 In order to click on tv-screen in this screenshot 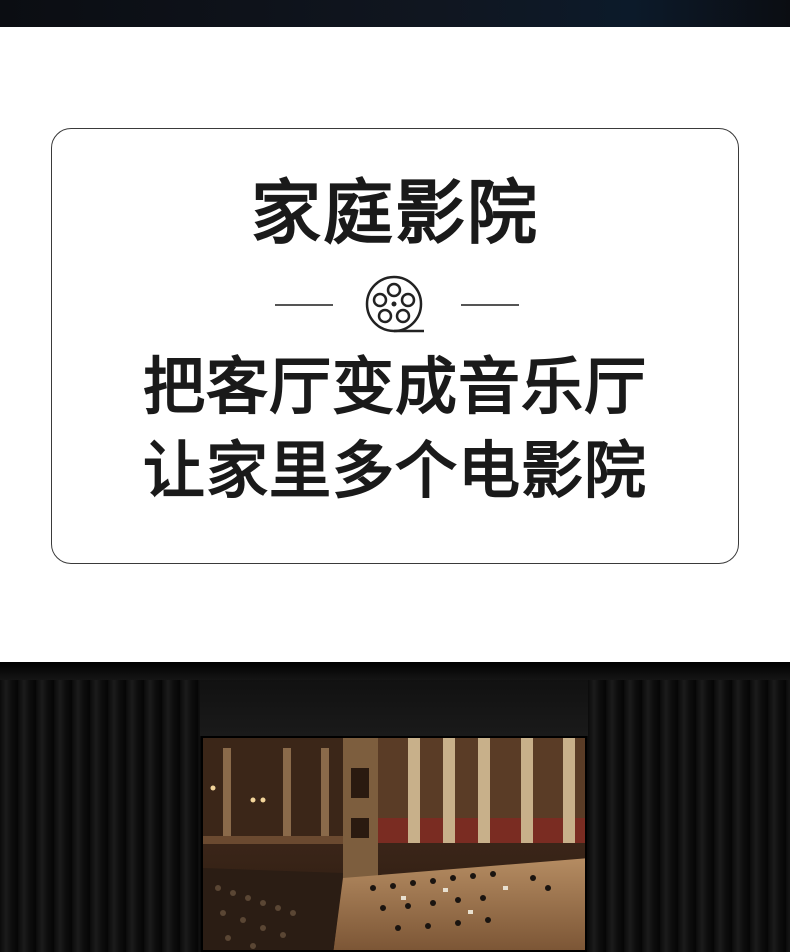, I will do `click(394, 844)`.